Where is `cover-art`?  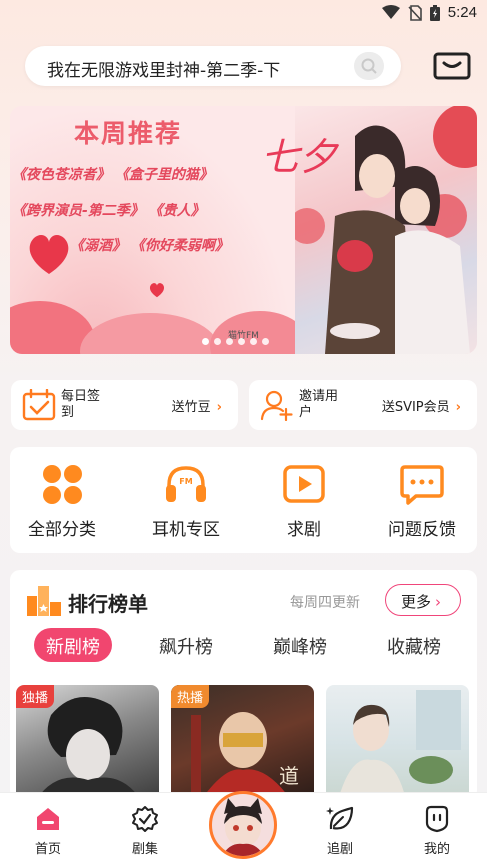 cover-art is located at coordinates (399, 745).